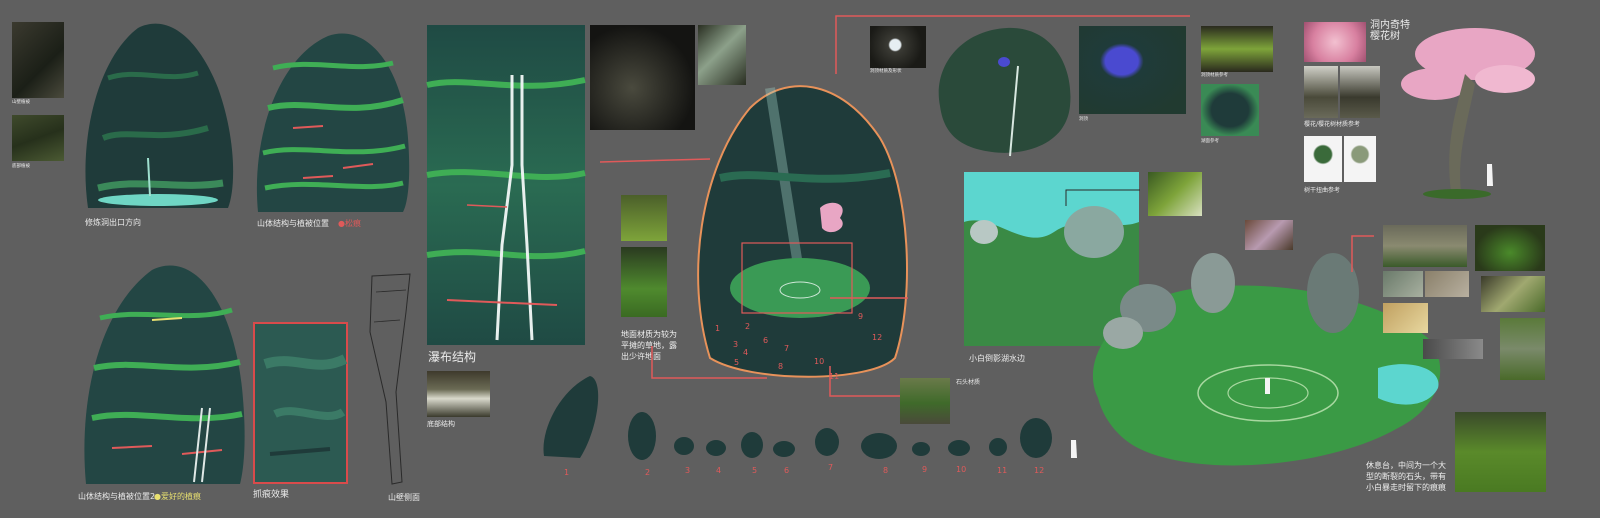 The width and height of the screenshot is (1600, 518). Describe the element at coordinates (1468, 113) in the screenshot. I see `cherry-tree-concept` at that location.